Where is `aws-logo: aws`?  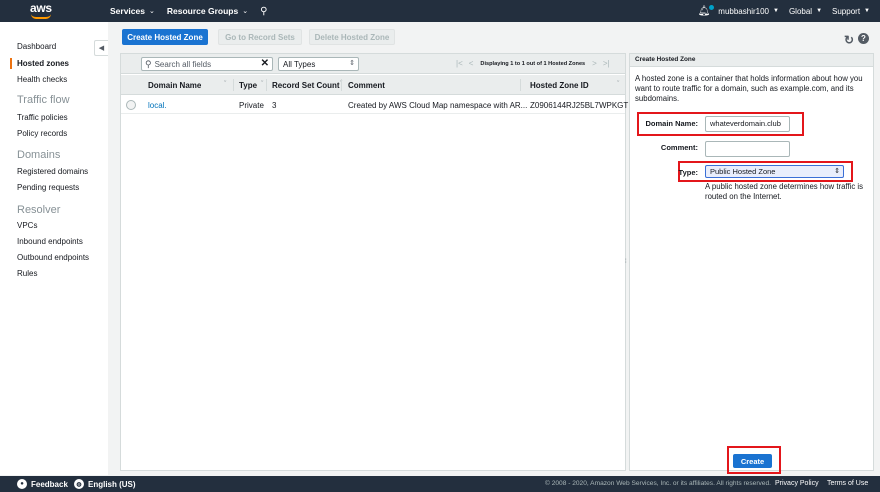 aws-logo: aws is located at coordinates (50, 11).